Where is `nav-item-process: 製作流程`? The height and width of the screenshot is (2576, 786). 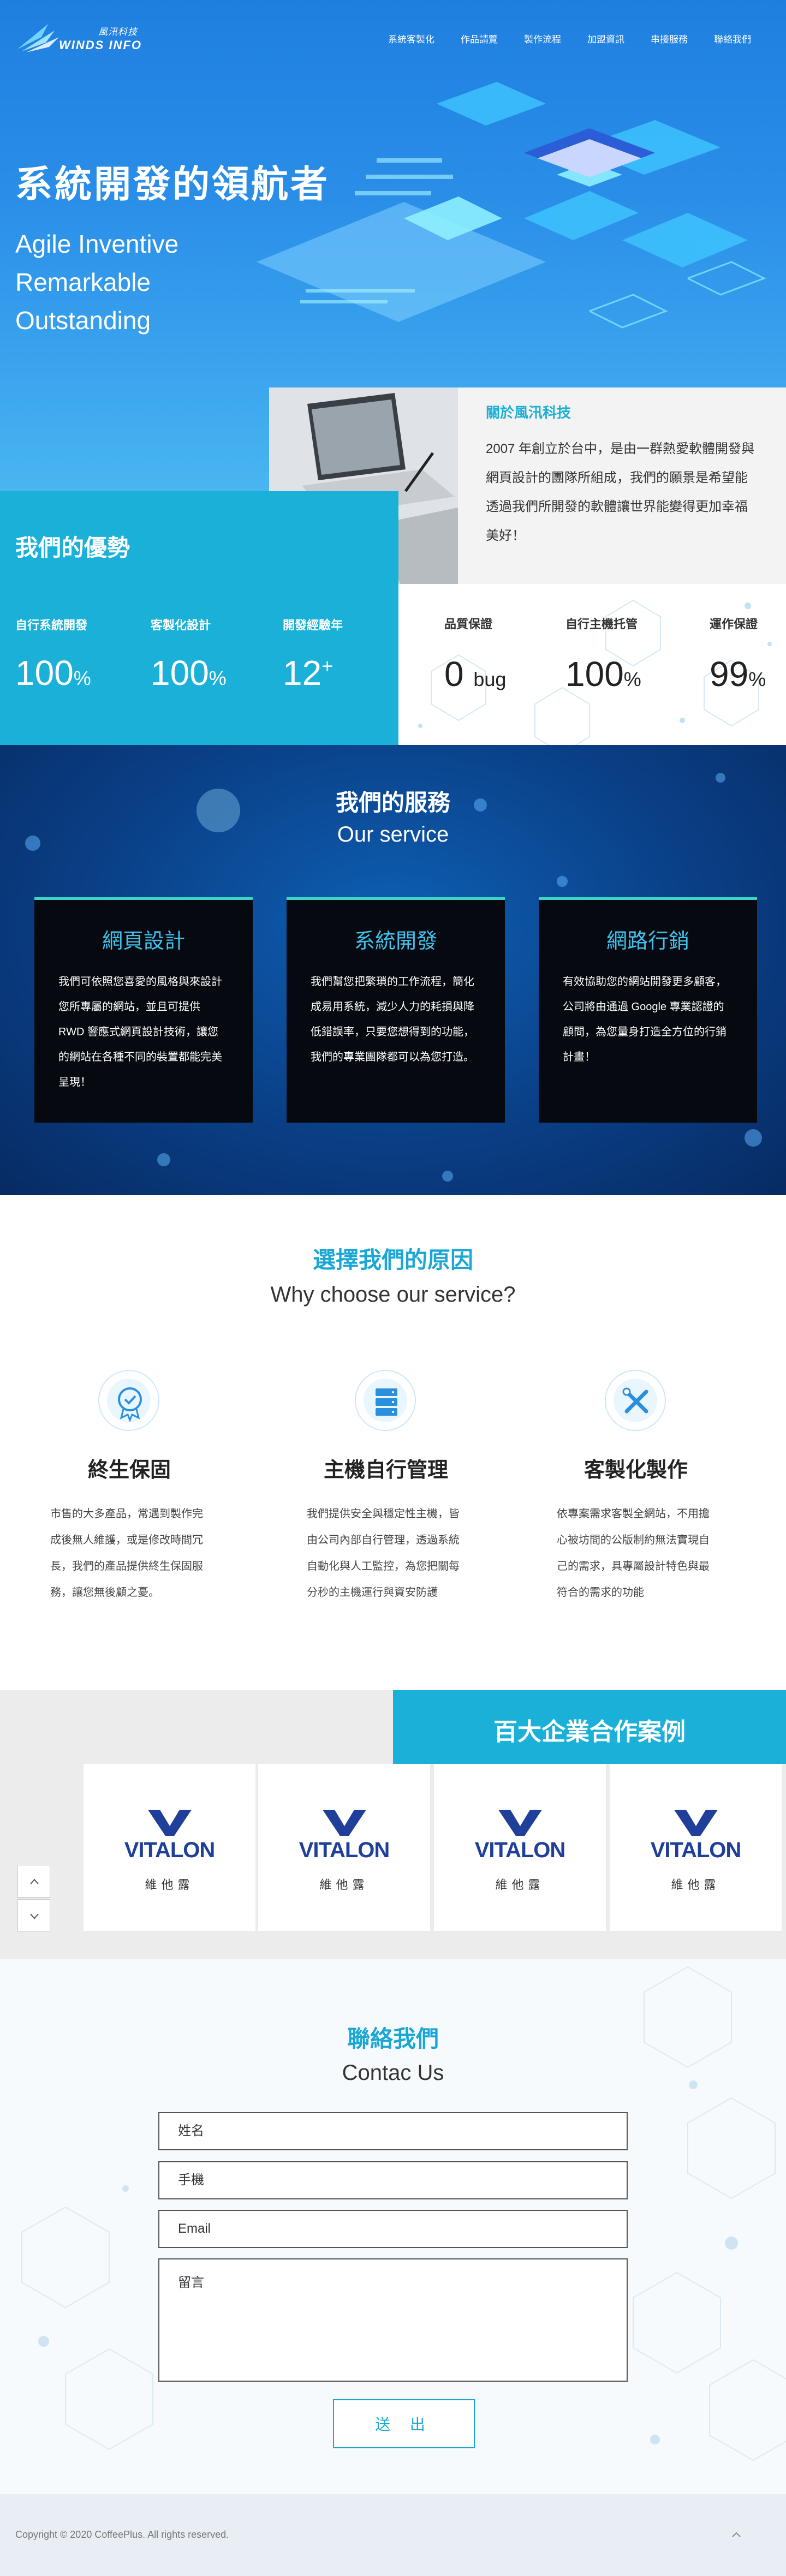
nav-item-process: 製作流程 is located at coordinates (542, 38).